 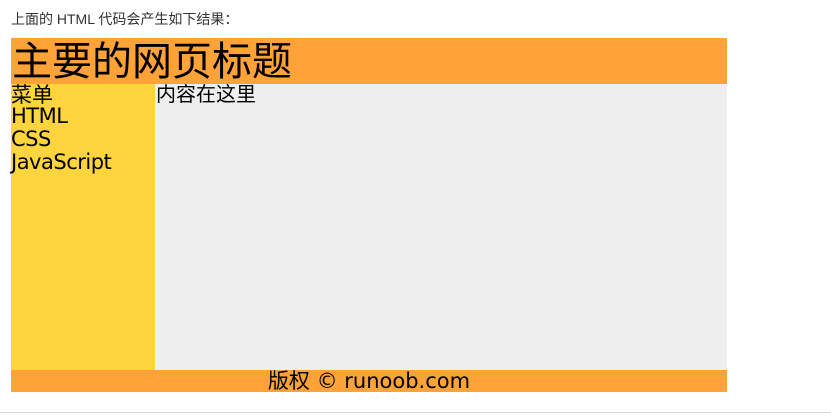 What do you see at coordinates (152, 62) in the screenshot?
I see `page-title: 主要的网页标题` at bounding box center [152, 62].